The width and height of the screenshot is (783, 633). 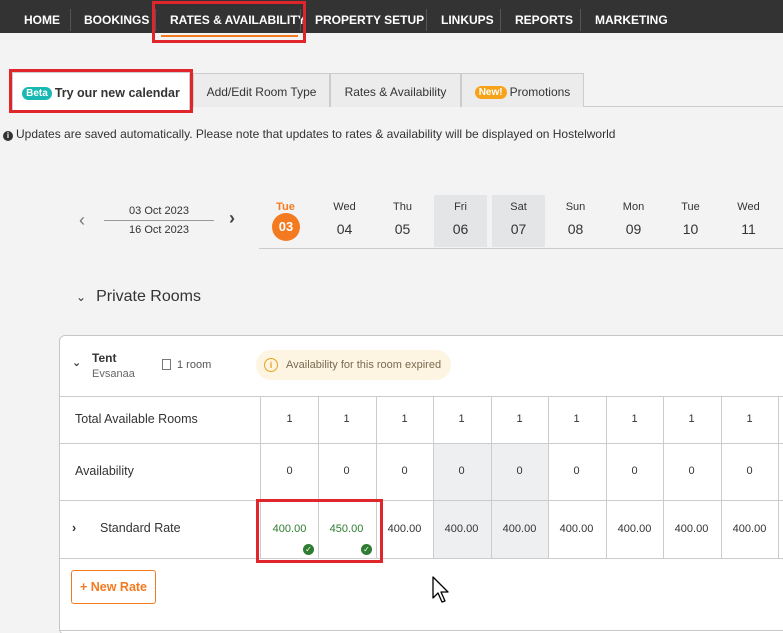 I want to click on nav-linkups: LINKUPS, so click(x=467, y=16).